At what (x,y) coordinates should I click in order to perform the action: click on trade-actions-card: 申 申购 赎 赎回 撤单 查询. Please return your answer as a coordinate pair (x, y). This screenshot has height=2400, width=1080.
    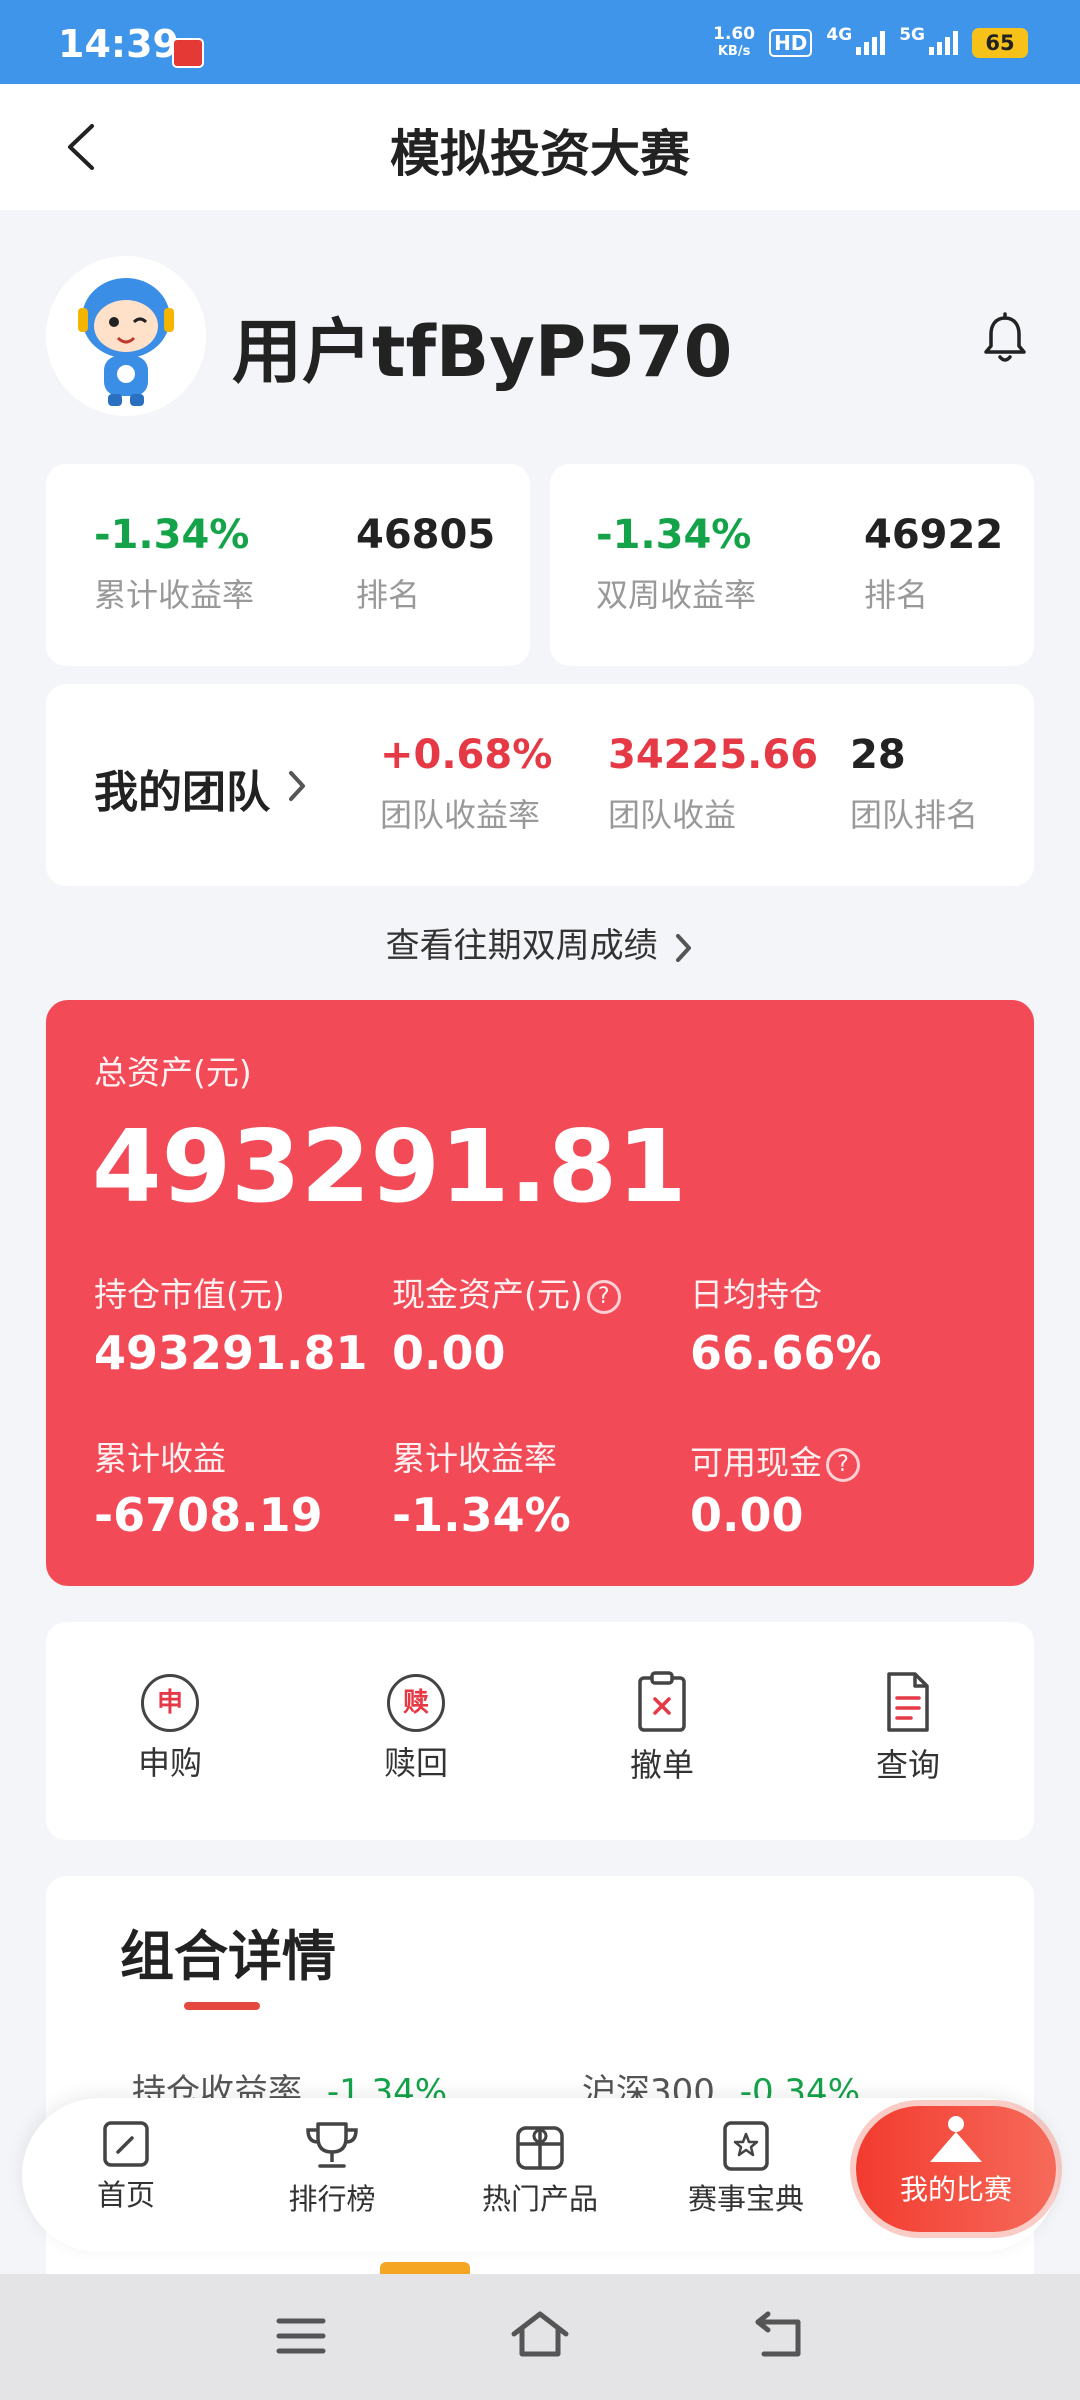
    Looking at the image, I should click on (540, 1731).